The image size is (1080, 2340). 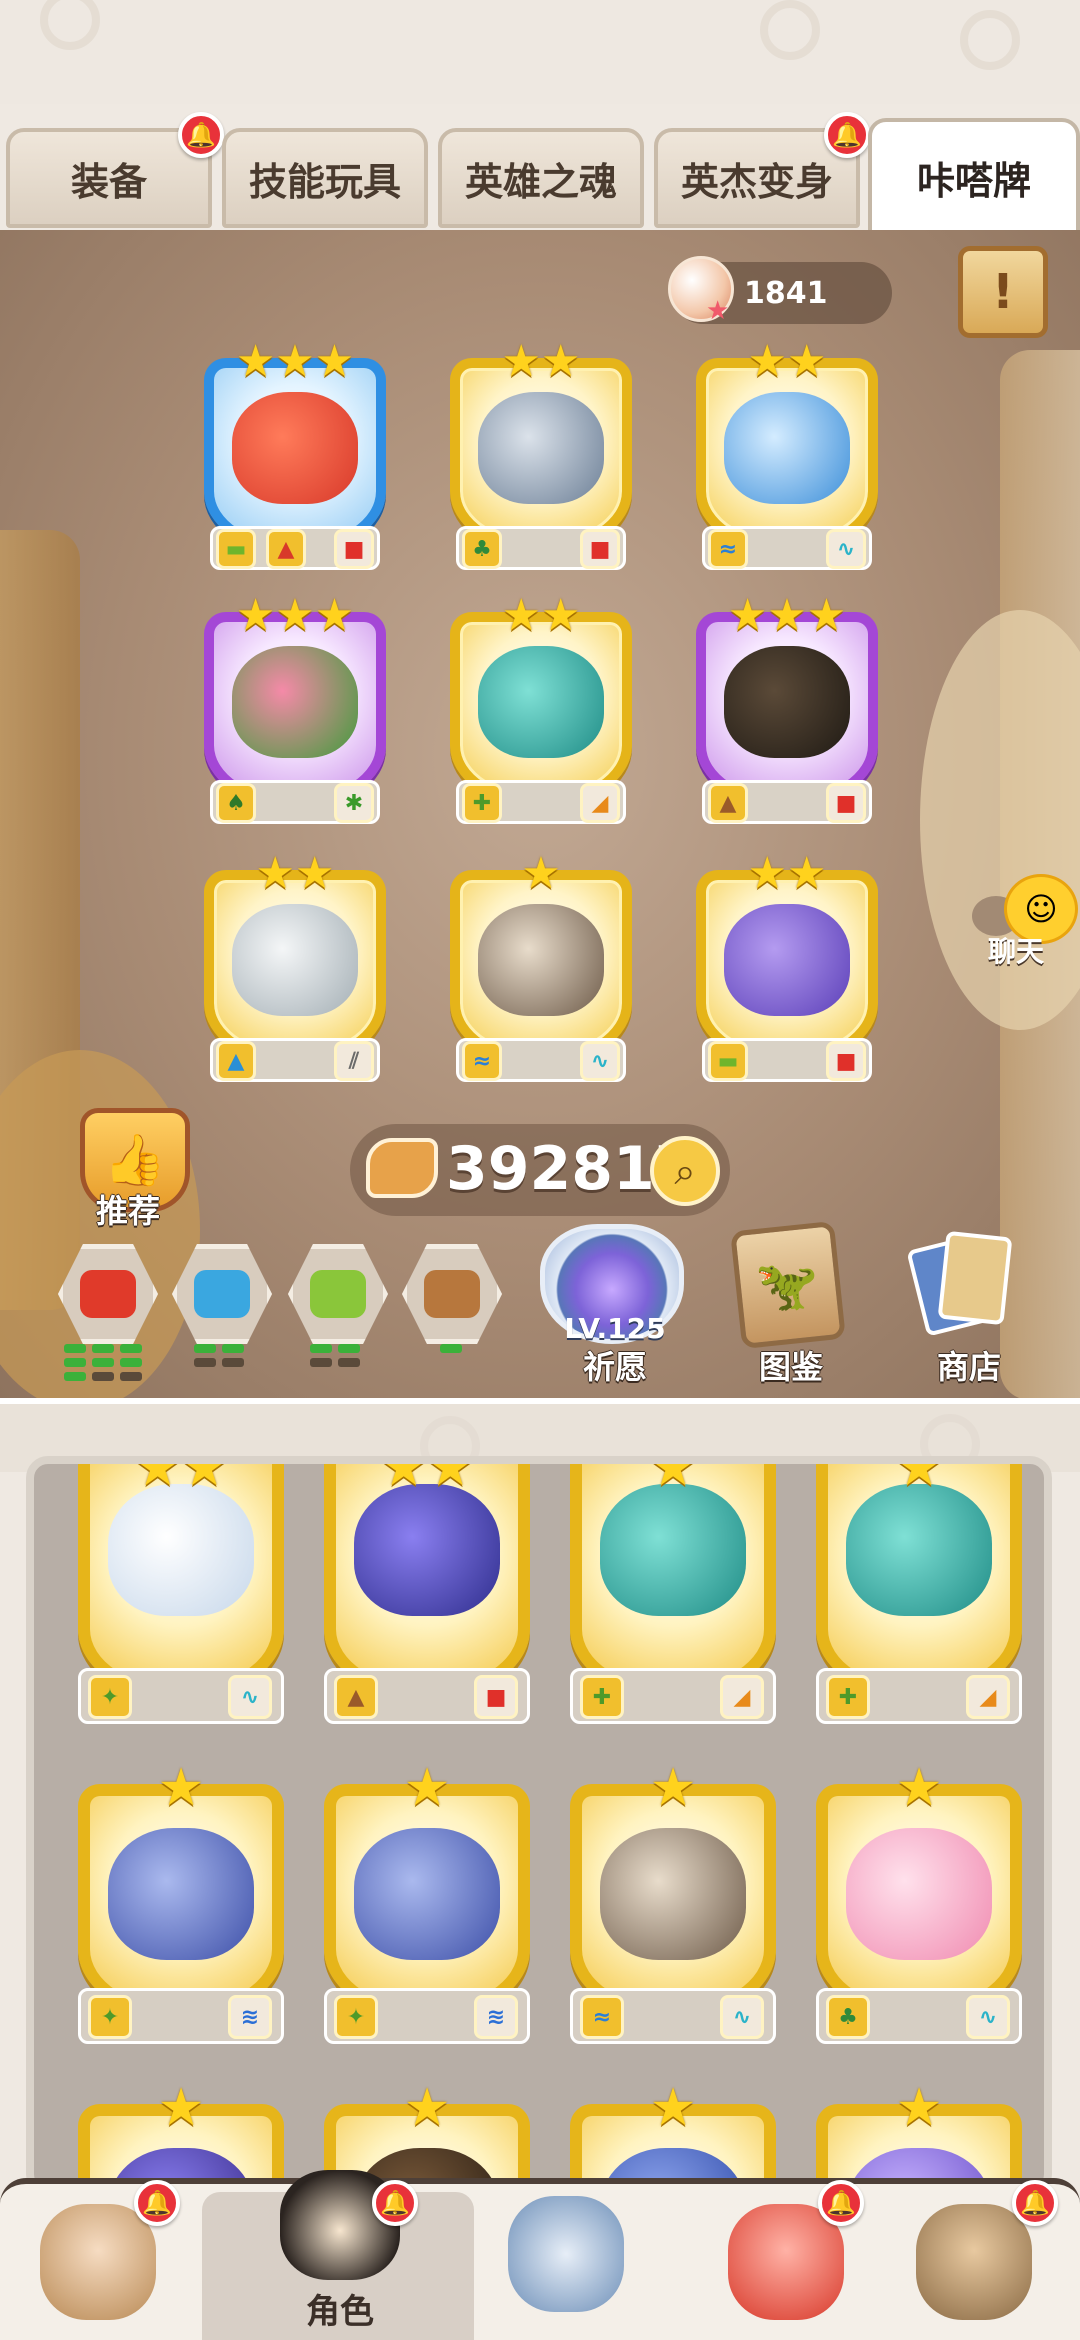 I want to click on cards-hand-icon, so click(x=968, y=1285).